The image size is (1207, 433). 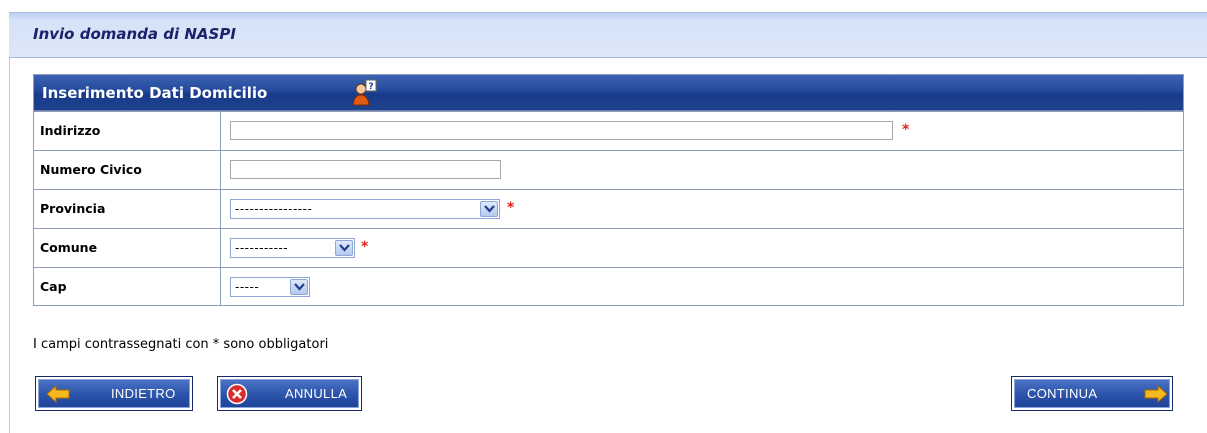 What do you see at coordinates (155, 93) in the screenshot?
I see `panel-title: Inserimento Dati Domicilio` at bounding box center [155, 93].